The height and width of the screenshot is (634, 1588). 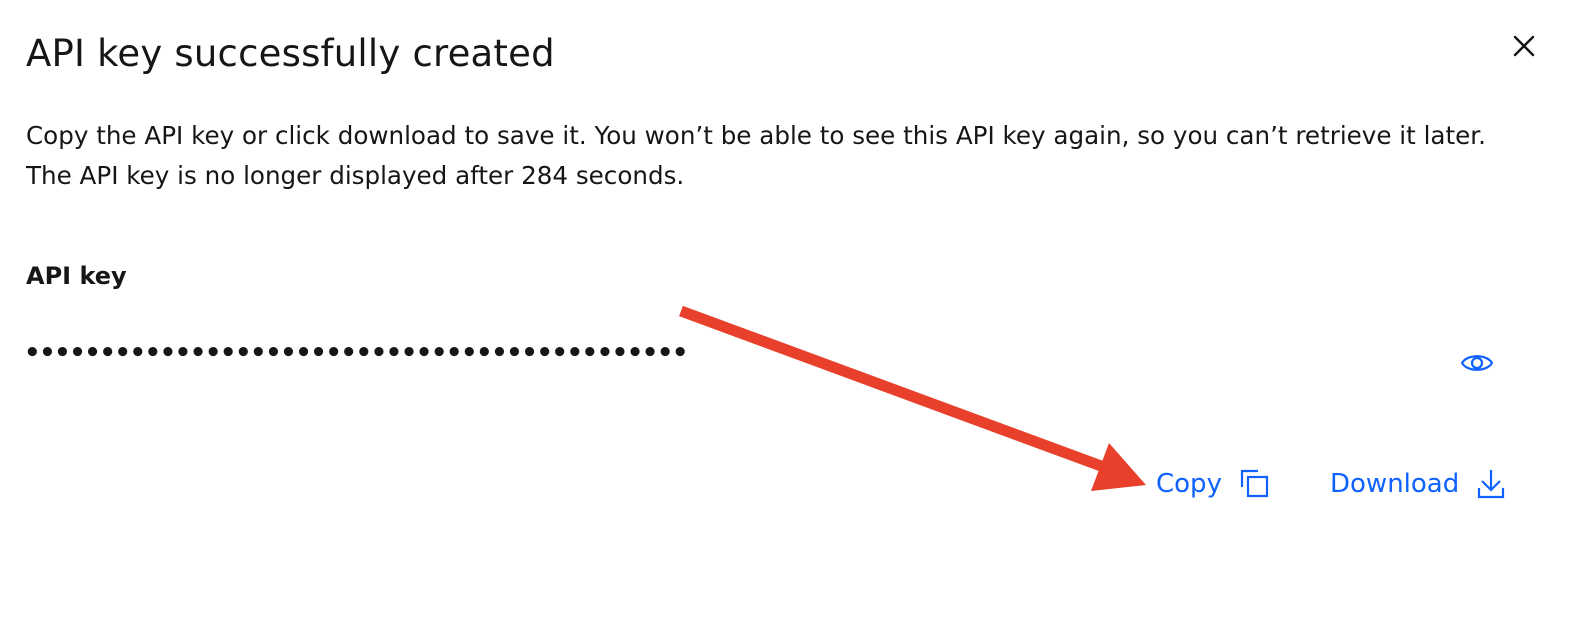 I want to click on copy-button: Copy, so click(x=1213, y=484).